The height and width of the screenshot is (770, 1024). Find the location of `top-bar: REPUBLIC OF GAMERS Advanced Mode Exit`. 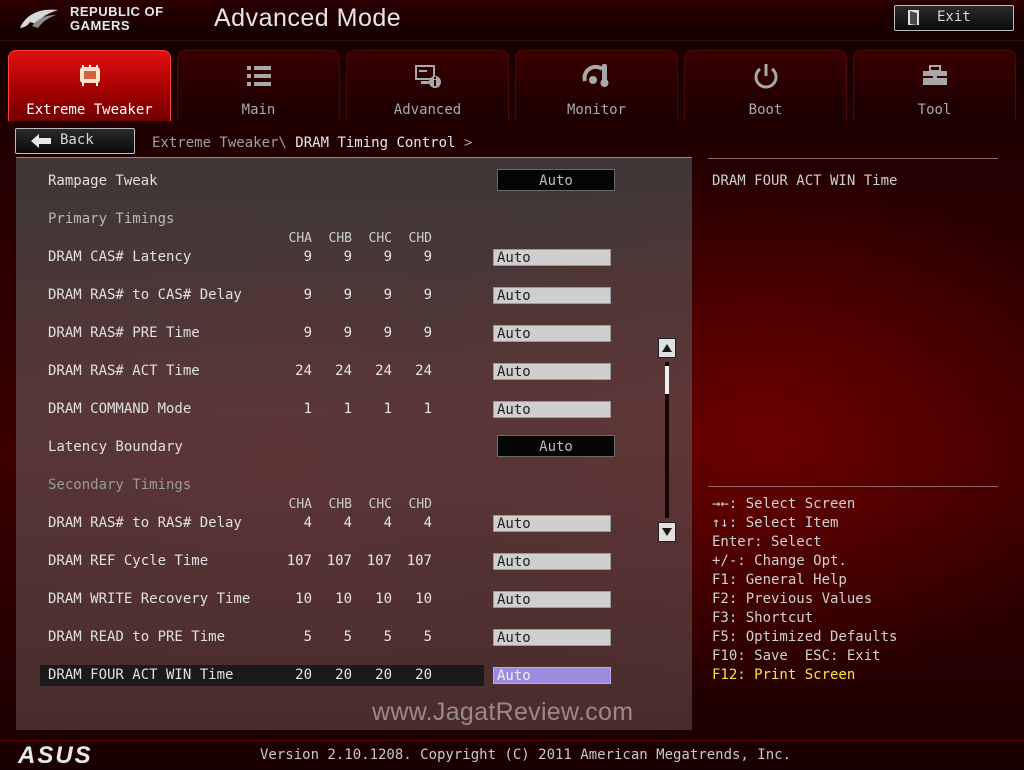

top-bar: REPUBLIC OF GAMERS Advanced Mode Exit is located at coordinates (512, 20).